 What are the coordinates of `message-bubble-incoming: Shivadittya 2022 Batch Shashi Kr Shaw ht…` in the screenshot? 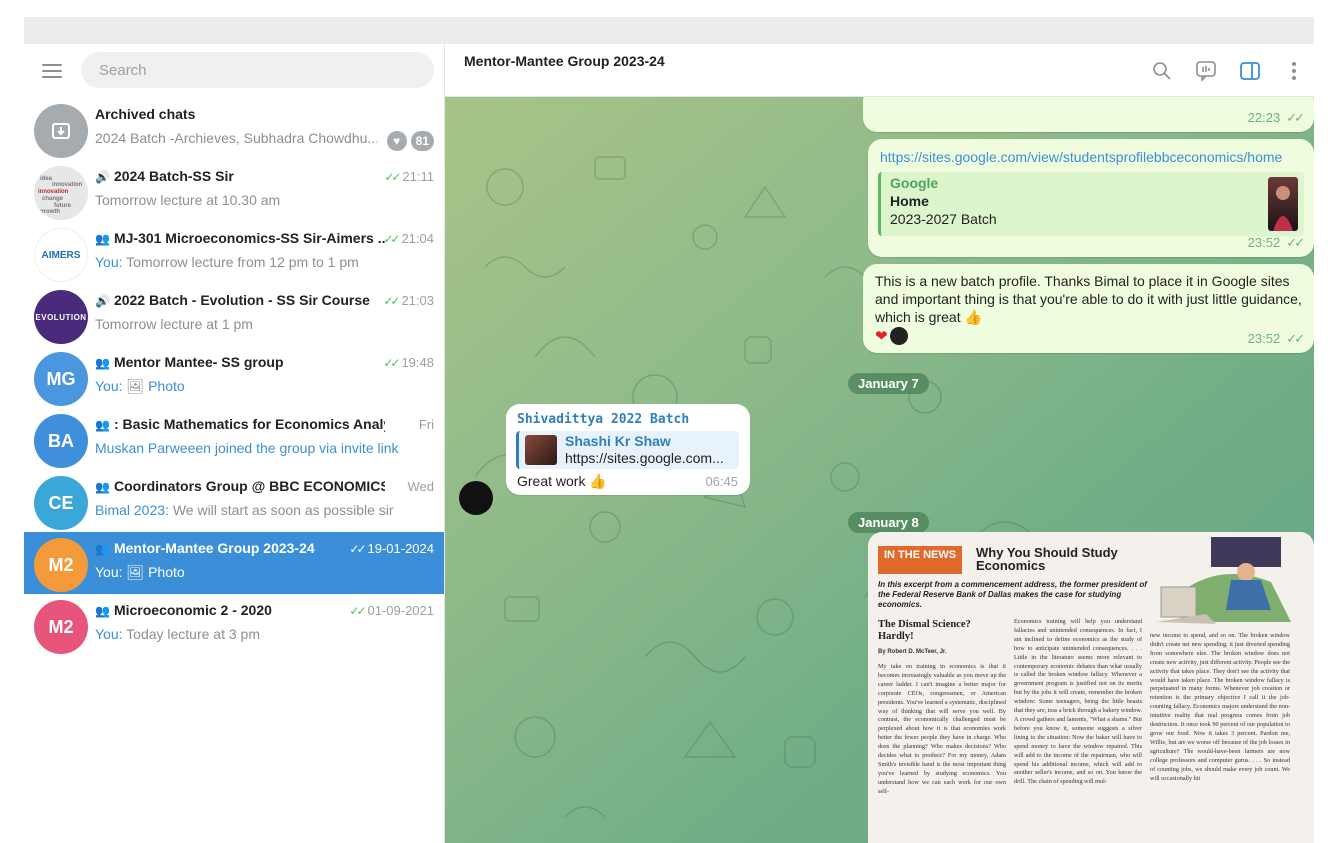 It's located at (628, 449).